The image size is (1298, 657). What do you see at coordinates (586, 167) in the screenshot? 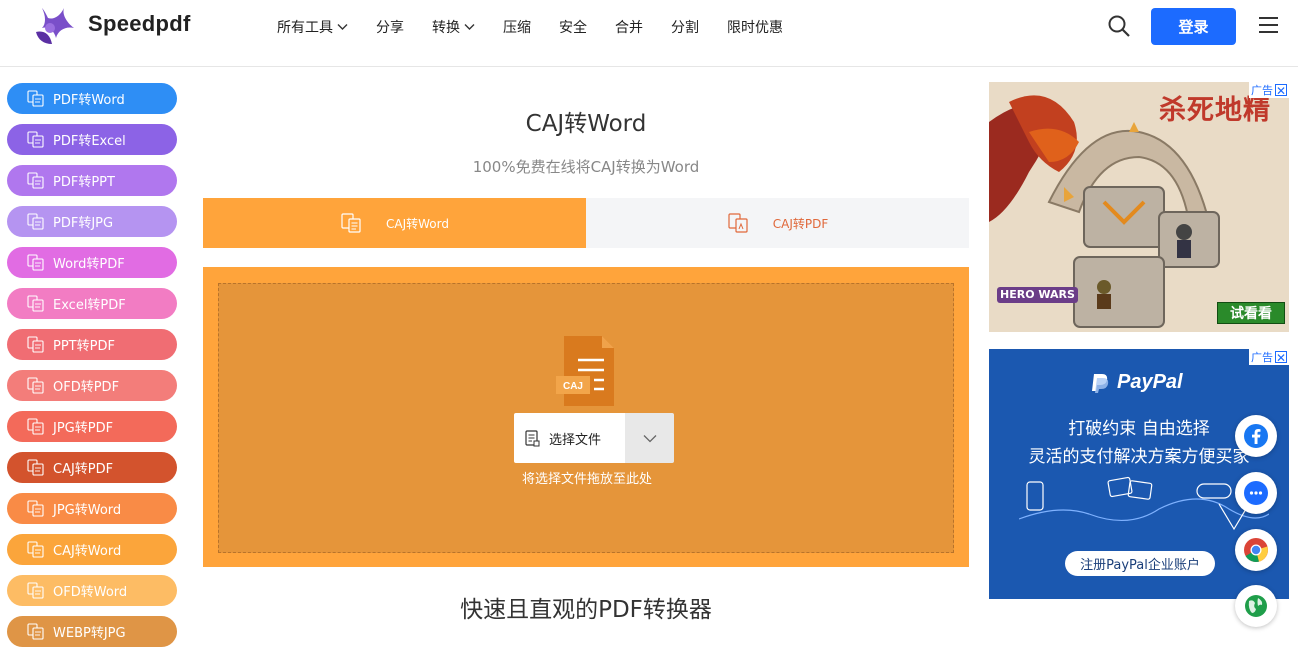
I see `page-subtitle: 100%免费在线将CAJ转换为Word` at bounding box center [586, 167].